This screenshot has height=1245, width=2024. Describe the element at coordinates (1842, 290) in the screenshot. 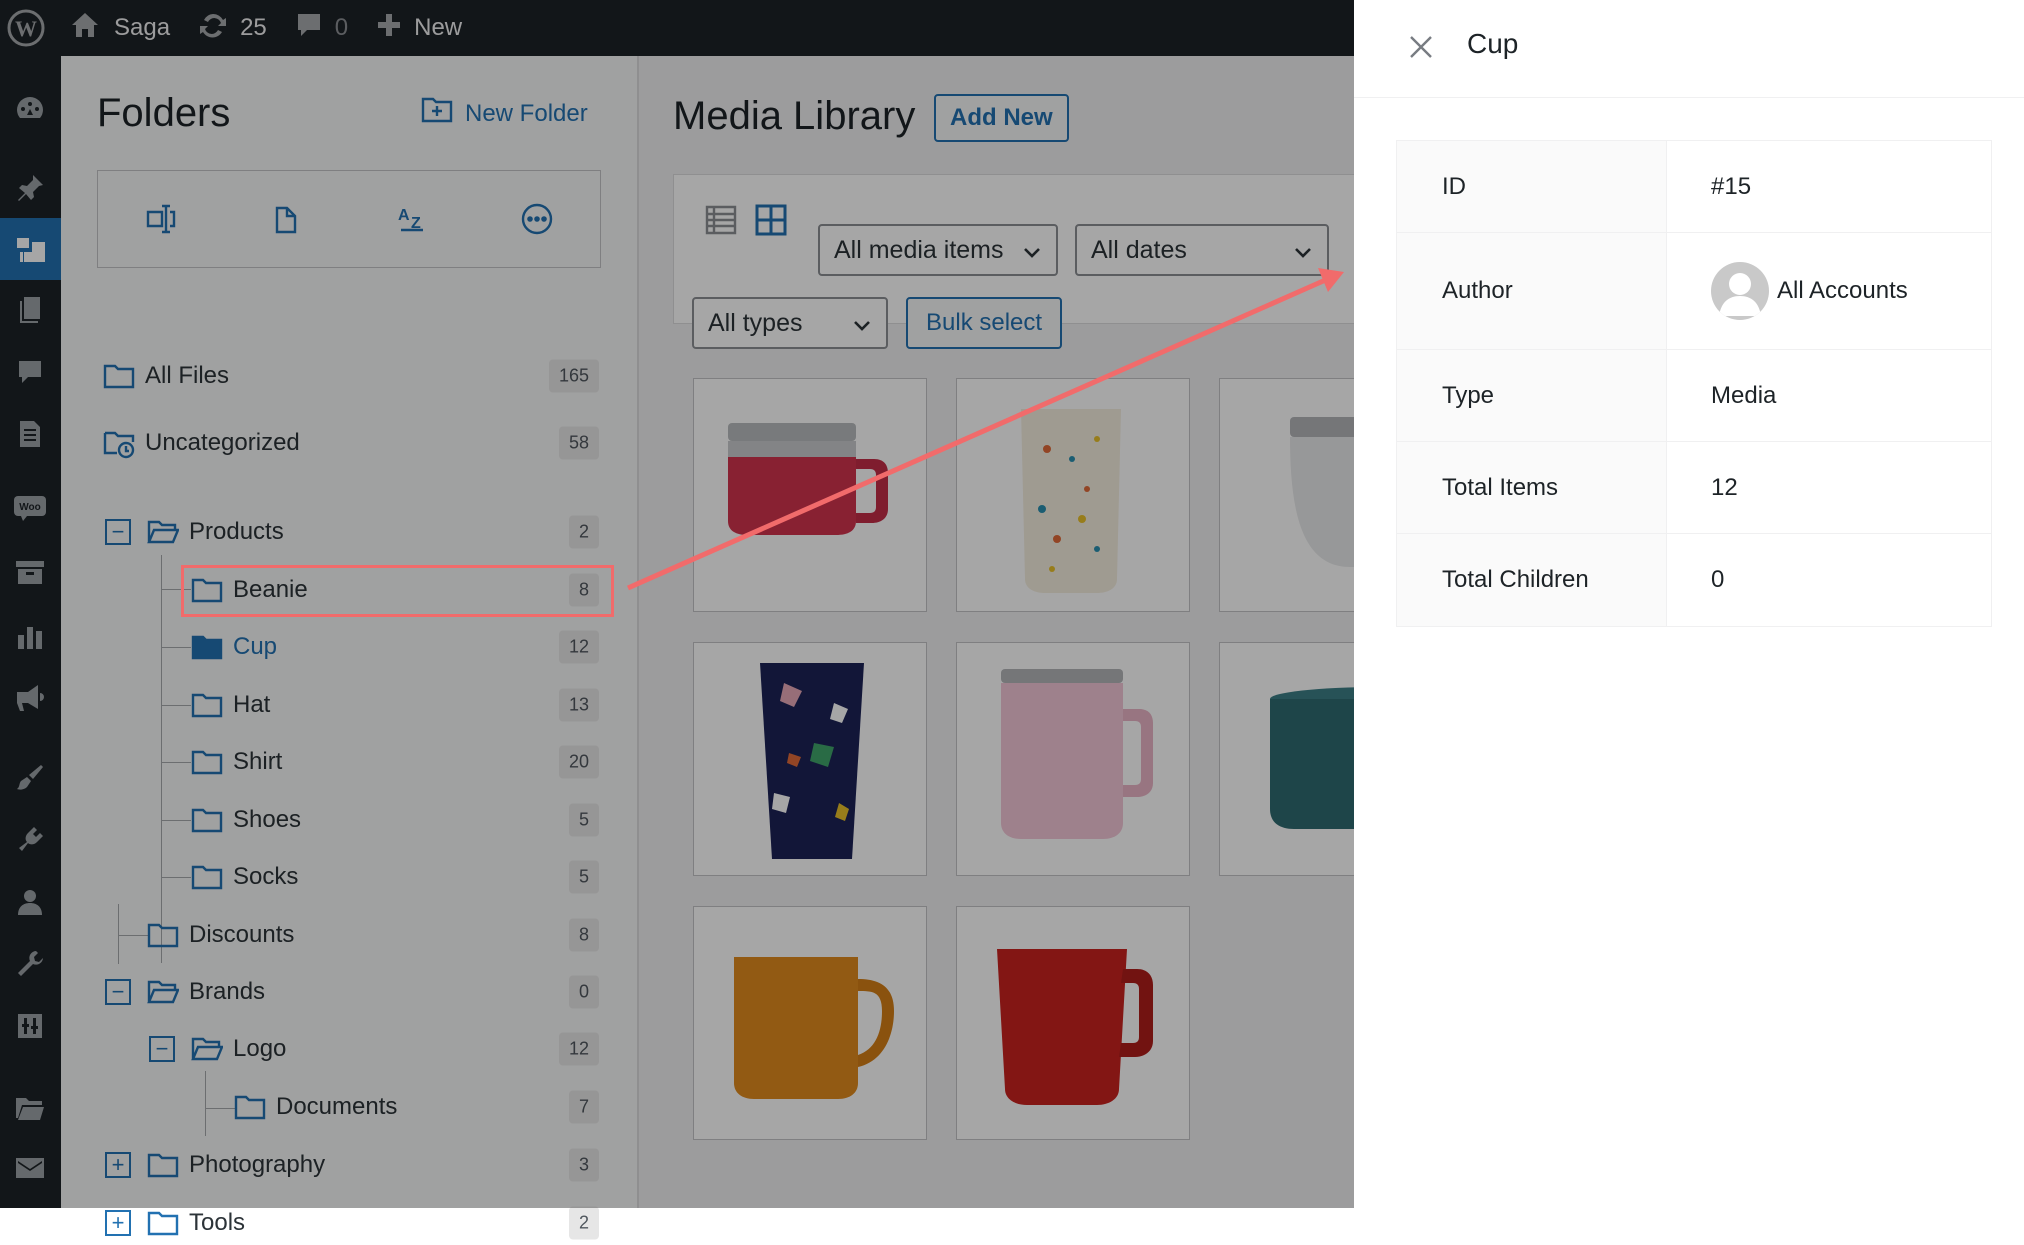

I see `author-name: All Accounts` at that location.